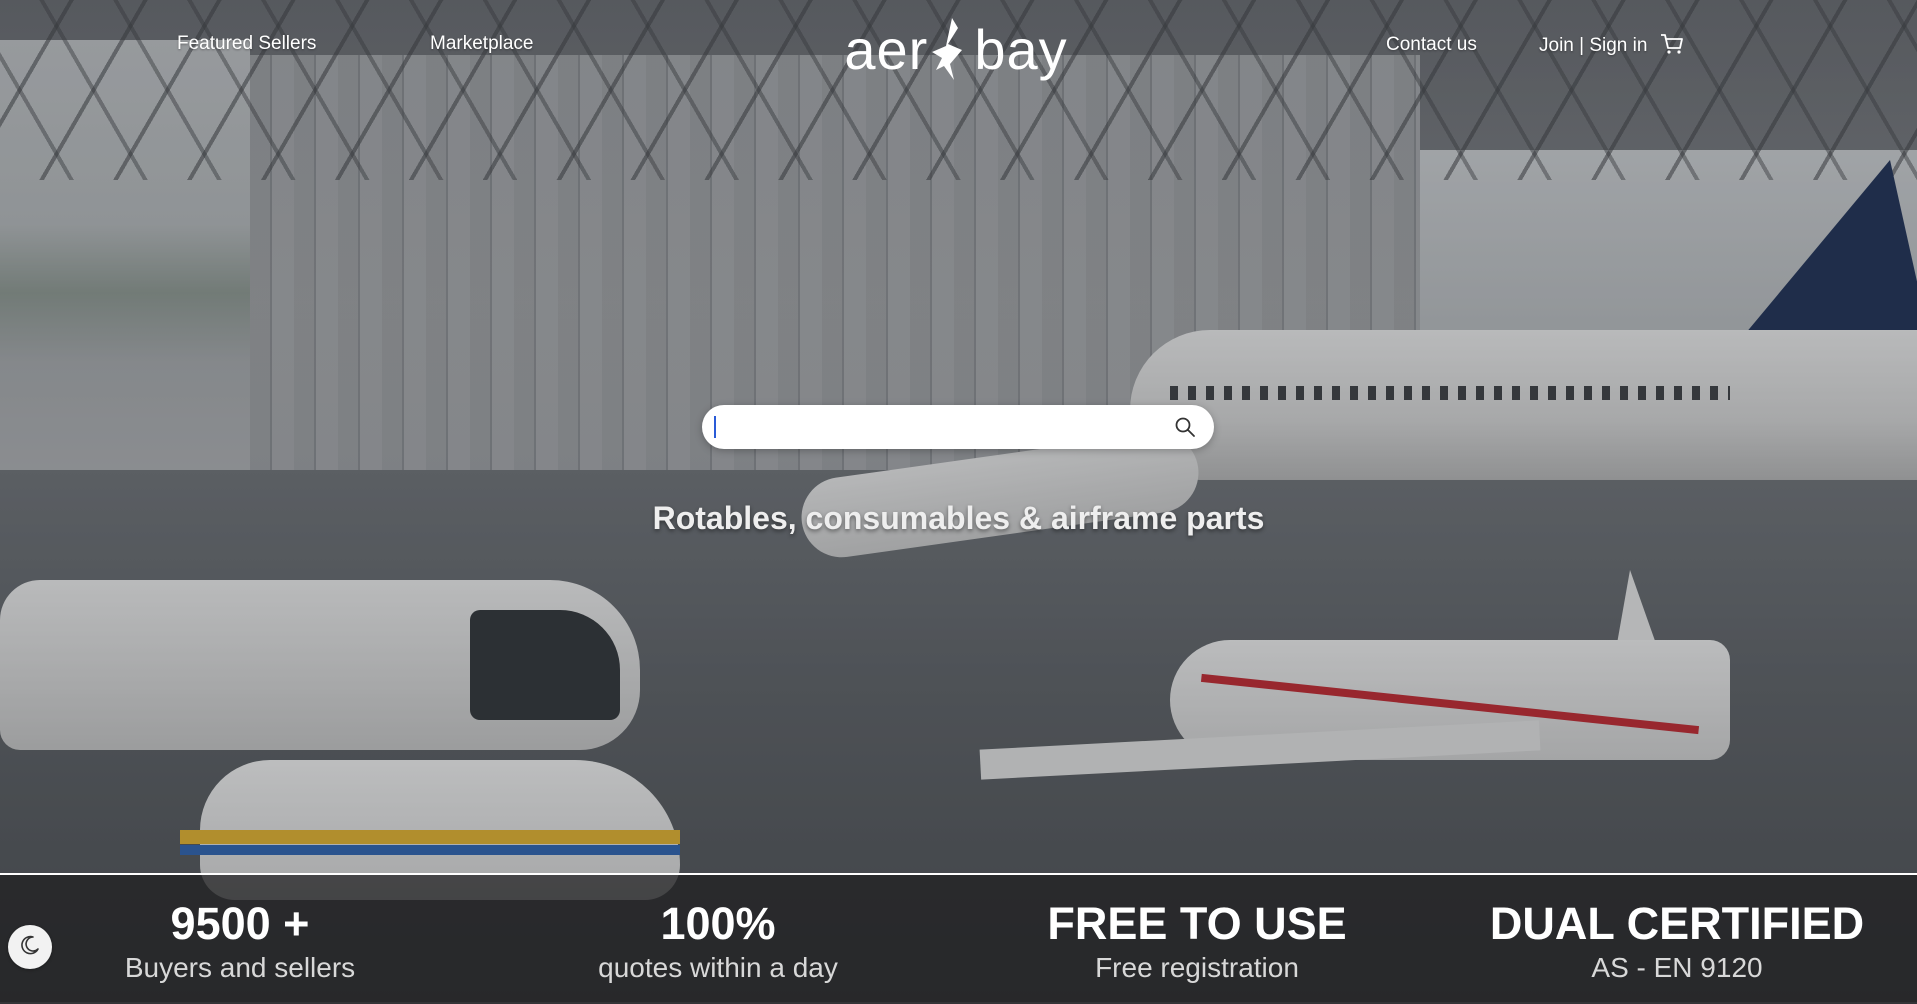 This screenshot has height=1004, width=1917. I want to click on text-caret, so click(715, 427).